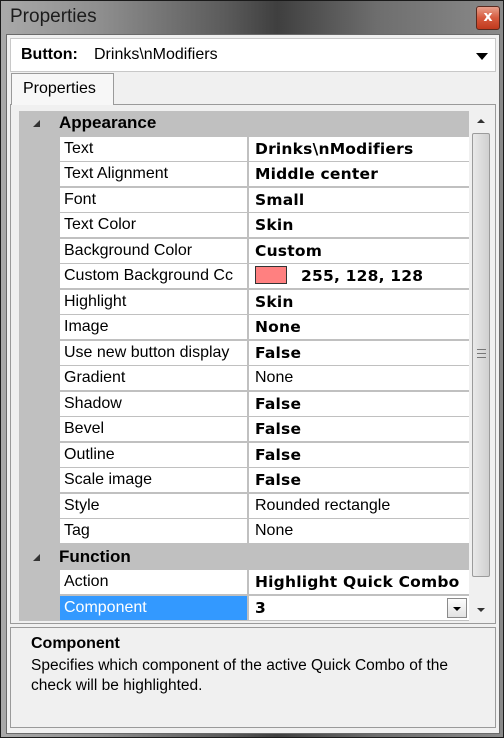  What do you see at coordinates (359, 607) in the screenshot?
I see `property-value: 3` at bounding box center [359, 607].